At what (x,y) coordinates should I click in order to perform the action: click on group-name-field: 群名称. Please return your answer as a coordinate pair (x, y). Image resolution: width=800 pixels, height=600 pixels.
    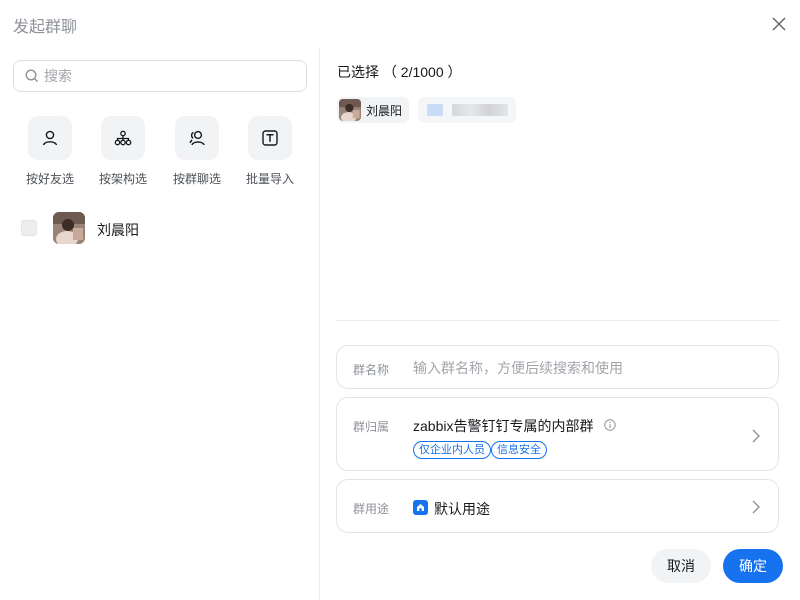
    Looking at the image, I should click on (557, 367).